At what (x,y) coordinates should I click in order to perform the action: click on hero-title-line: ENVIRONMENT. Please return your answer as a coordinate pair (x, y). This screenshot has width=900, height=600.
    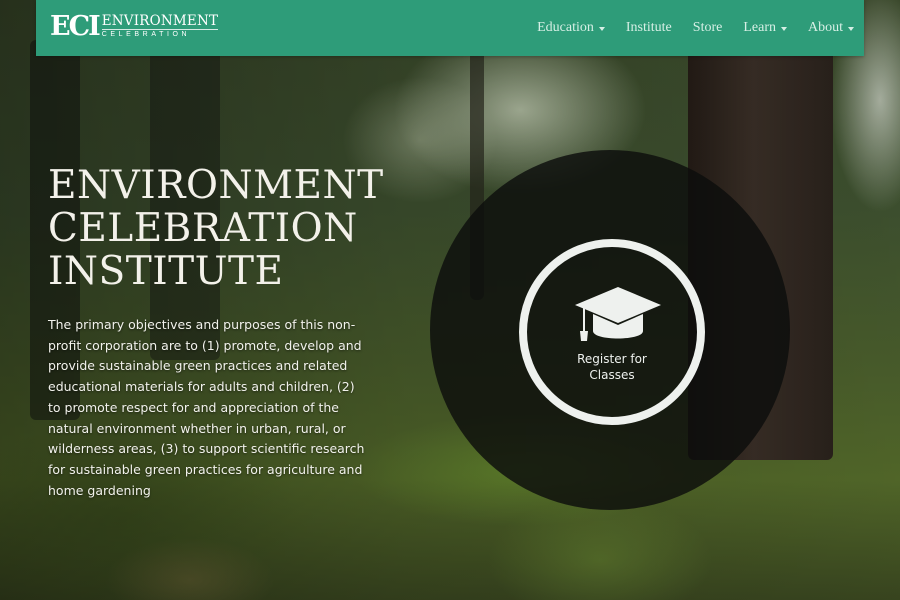
    Looking at the image, I should click on (216, 185).